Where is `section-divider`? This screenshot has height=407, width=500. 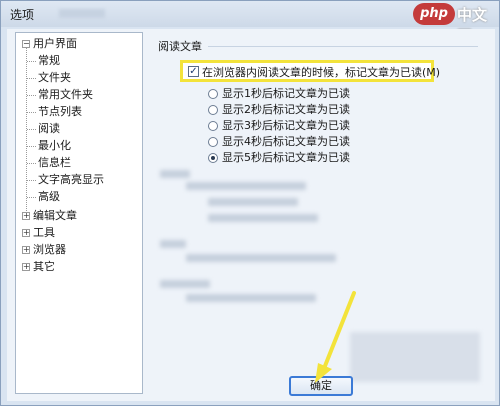
section-divider is located at coordinates (343, 46).